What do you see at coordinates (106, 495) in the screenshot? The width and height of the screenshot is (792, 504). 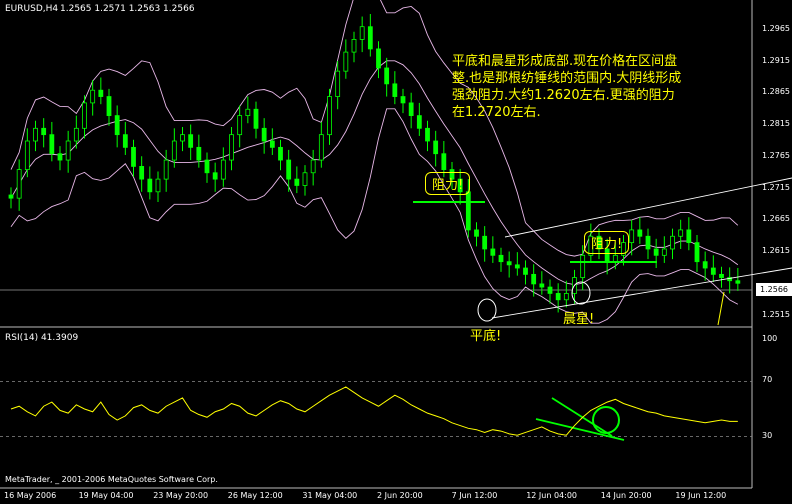 I see `time-tick: 19 May 04:00` at bounding box center [106, 495].